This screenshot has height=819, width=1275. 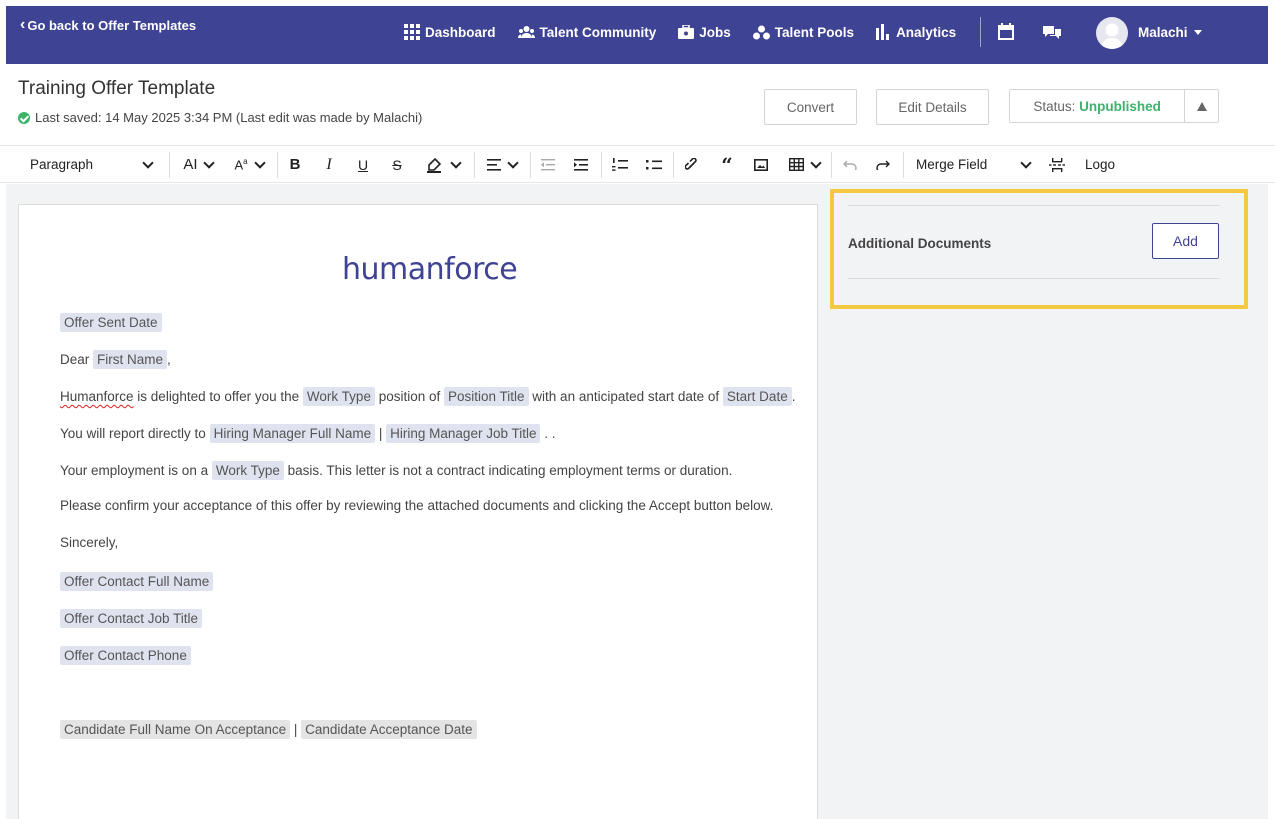 I want to click on block-format-label: Paragraph, so click(x=62, y=164).